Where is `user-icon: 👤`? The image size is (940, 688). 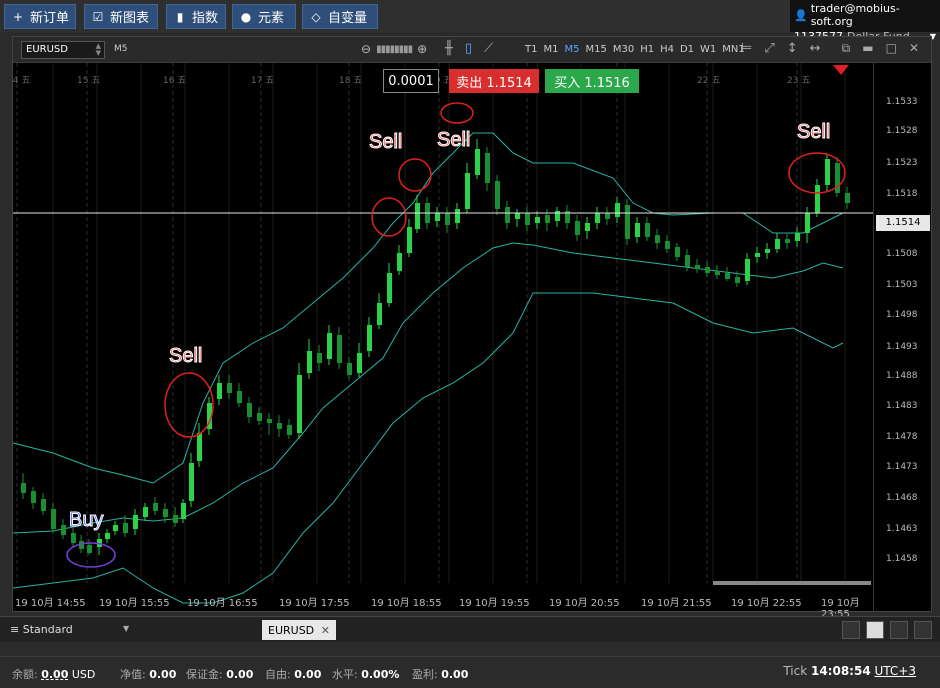
user-icon: 👤 is located at coordinates (801, 15).